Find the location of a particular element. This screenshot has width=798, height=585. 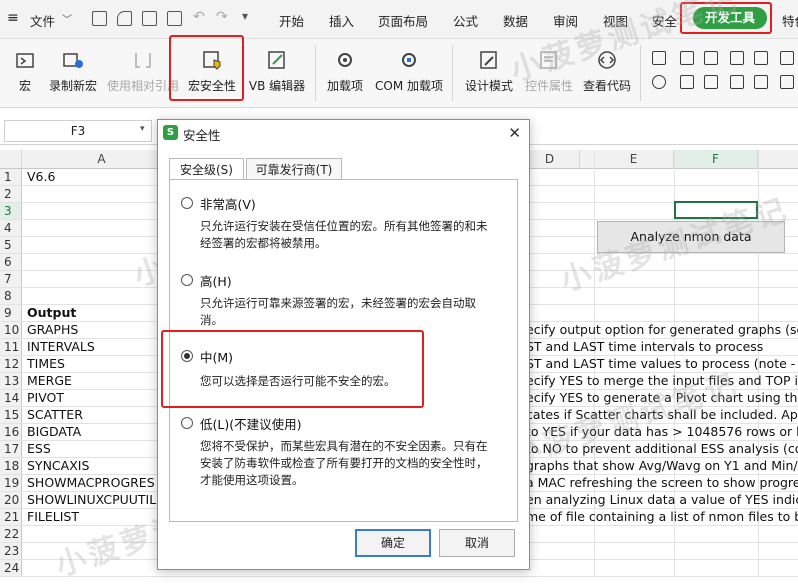

row-number: 11 is located at coordinates (11, 347).